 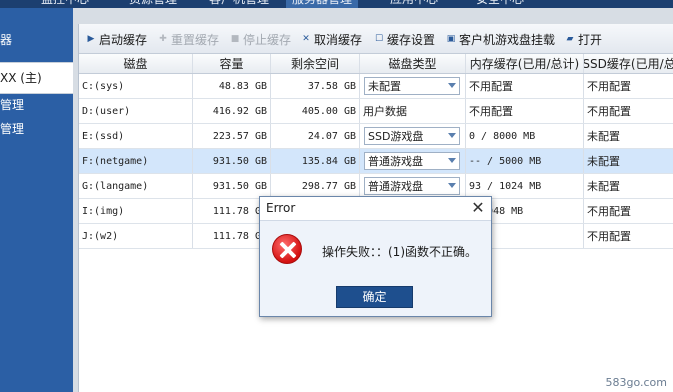 What do you see at coordinates (232, 86) in the screenshot?
I see `capacity-value: 48.83 GB` at bounding box center [232, 86].